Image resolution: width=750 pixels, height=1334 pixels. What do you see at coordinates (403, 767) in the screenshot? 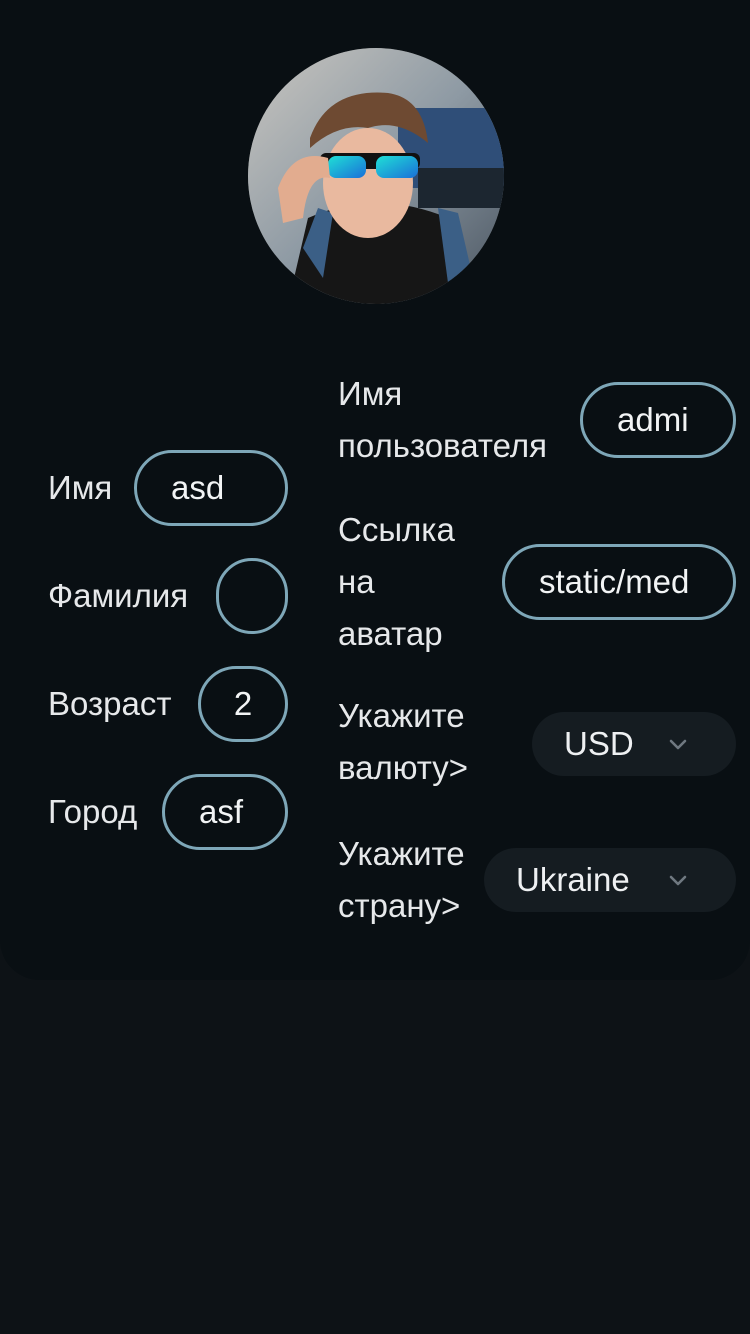
I see `currency-label-line2: валюту>` at bounding box center [403, 767].